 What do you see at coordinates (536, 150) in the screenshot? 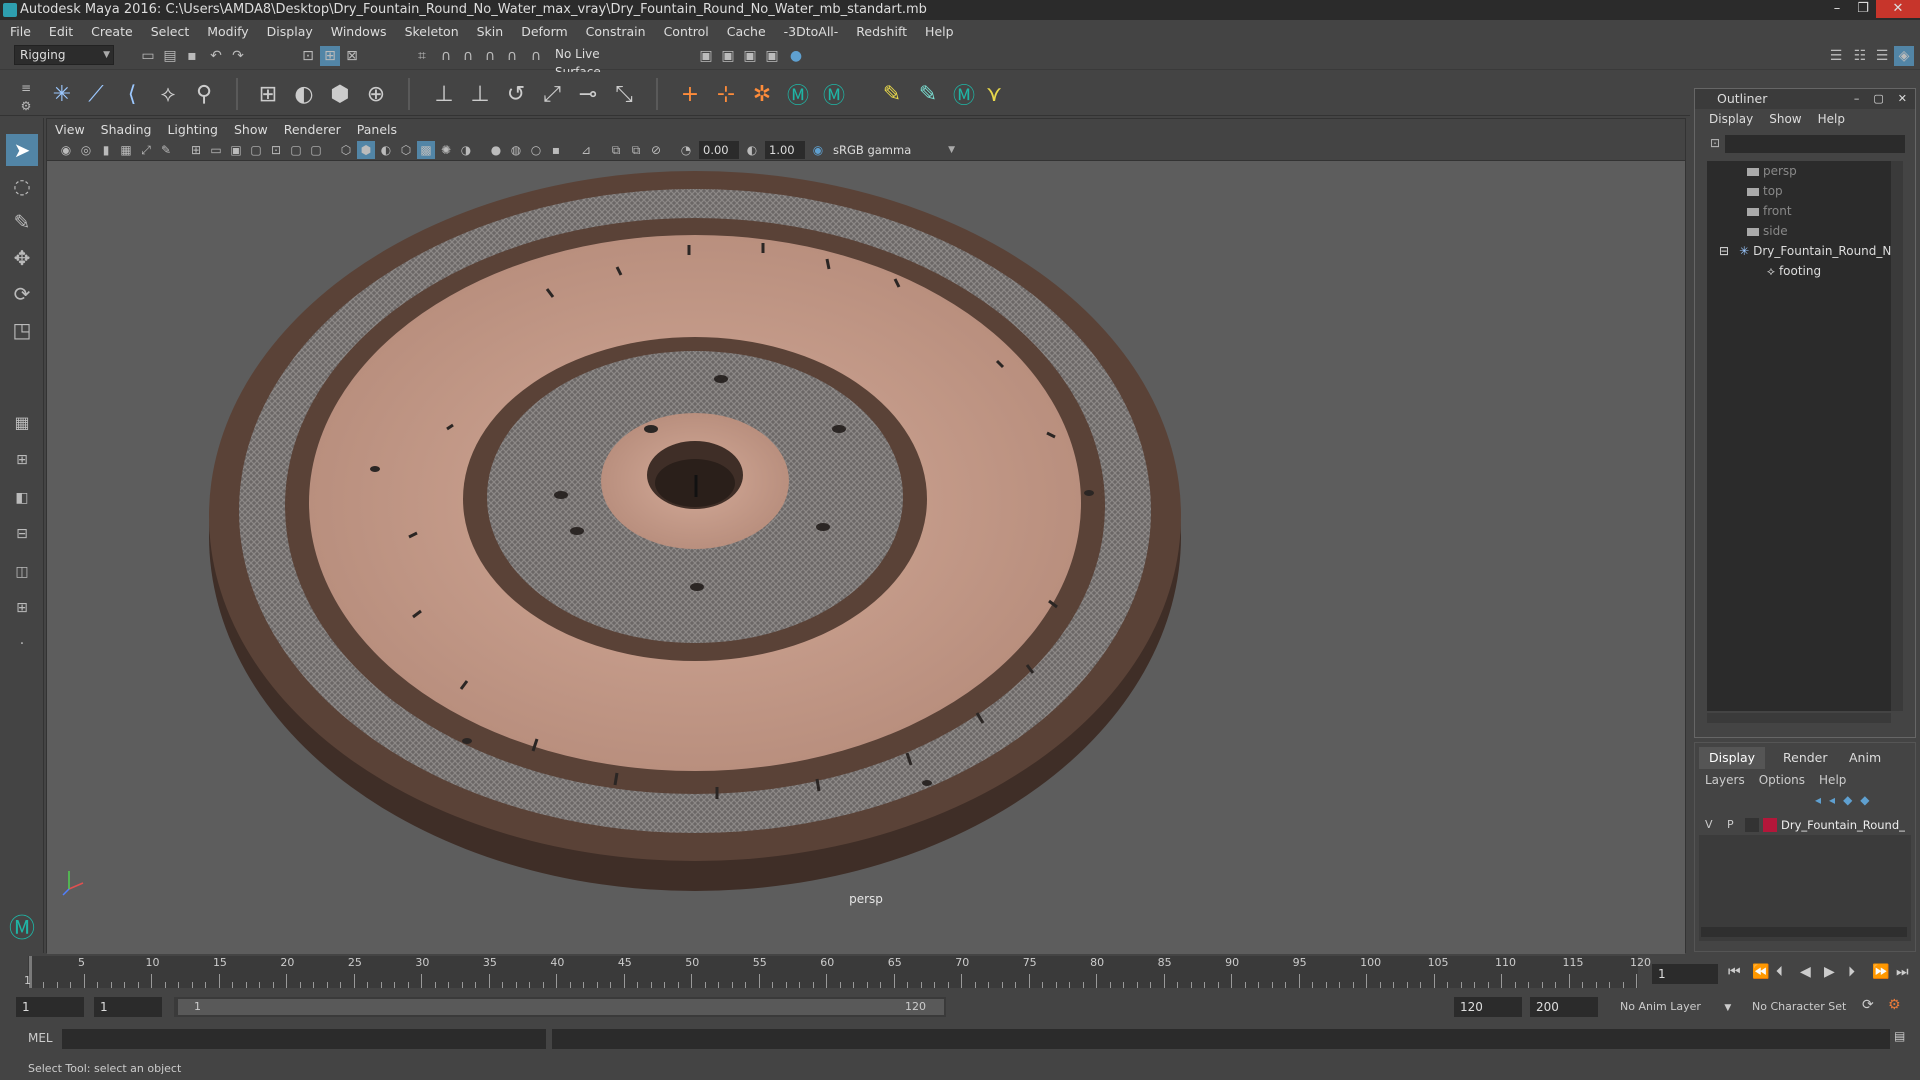
I see `anti-aliasing-icon: ○` at bounding box center [536, 150].